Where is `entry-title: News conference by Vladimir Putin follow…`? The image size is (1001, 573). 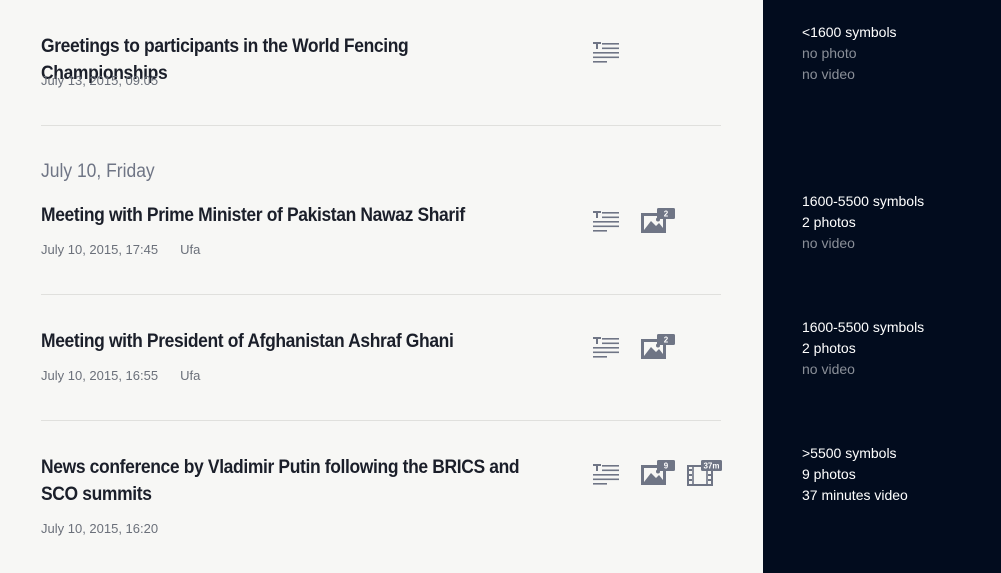
entry-title: News conference by Vladimir Putin follow… is located at coordinates (280, 481).